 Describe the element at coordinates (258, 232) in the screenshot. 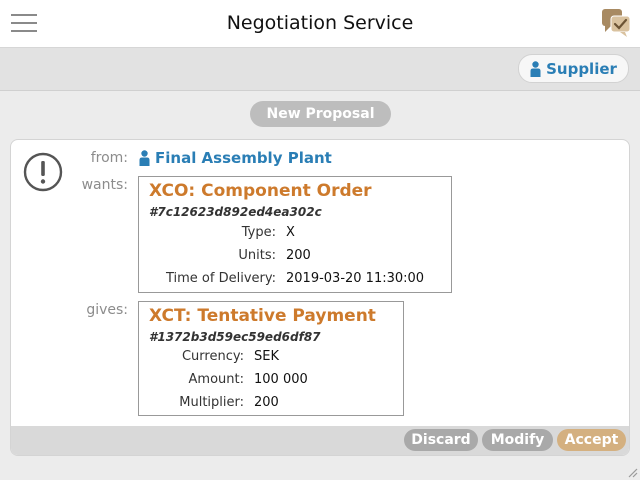

I see `wants-prop-key: Type:` at that location.